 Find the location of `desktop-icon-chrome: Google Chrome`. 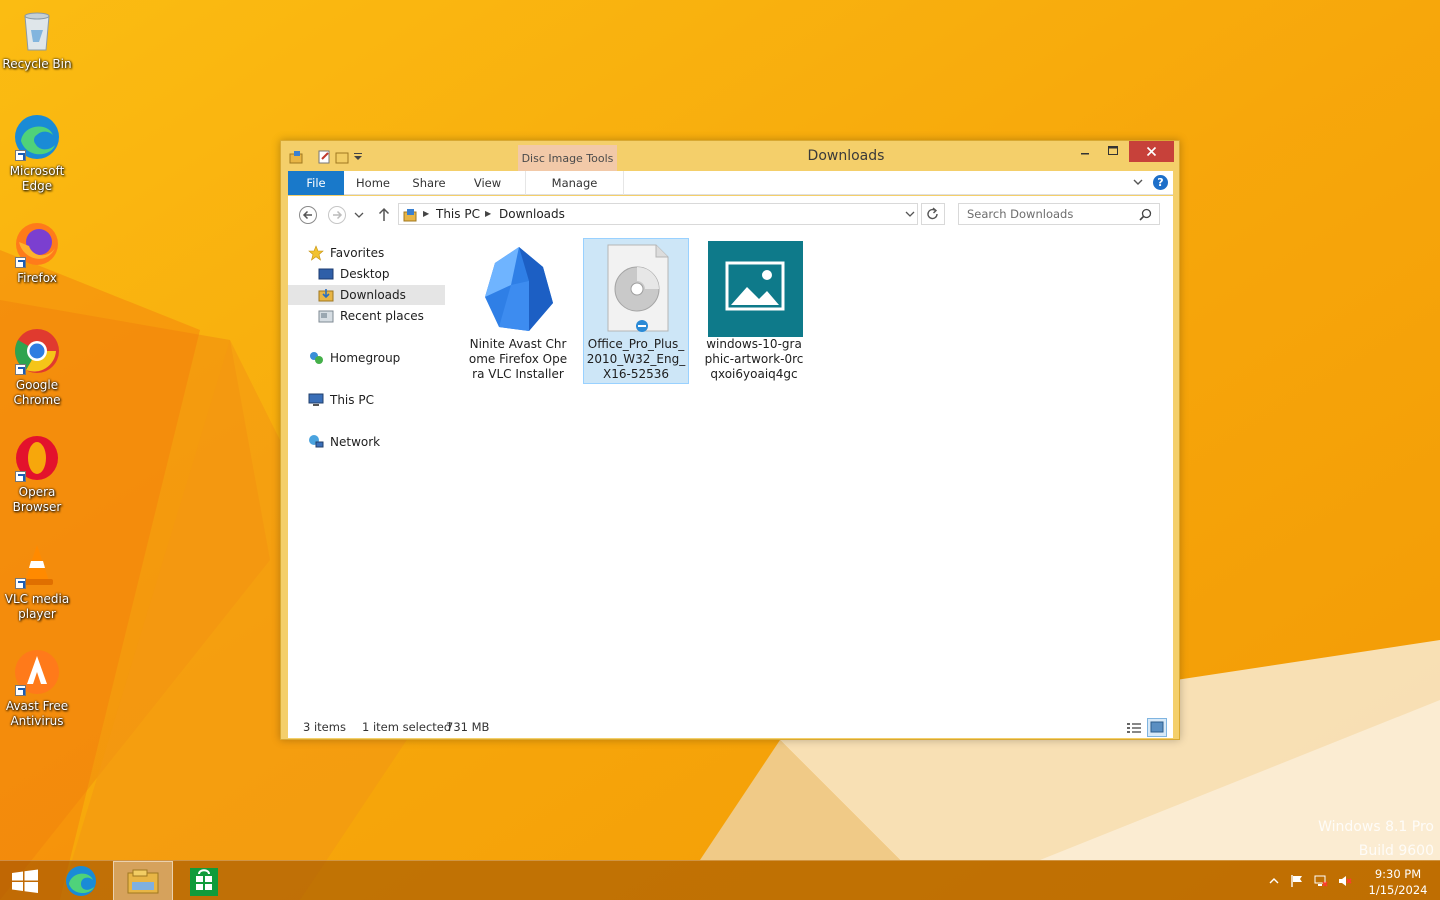

desktop-icon-chrome: Google Chrome is located at coordinates (37, 367).